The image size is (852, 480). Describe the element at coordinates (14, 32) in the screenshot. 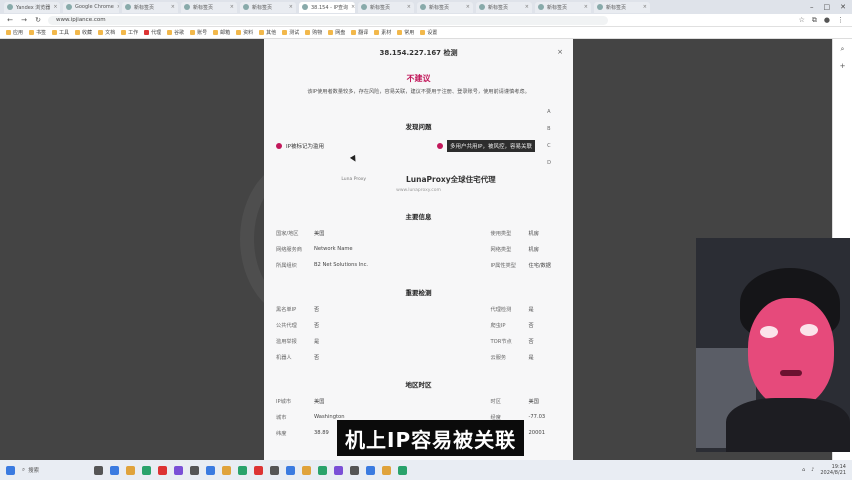

I see `bookmark-item: 应用` at that location.